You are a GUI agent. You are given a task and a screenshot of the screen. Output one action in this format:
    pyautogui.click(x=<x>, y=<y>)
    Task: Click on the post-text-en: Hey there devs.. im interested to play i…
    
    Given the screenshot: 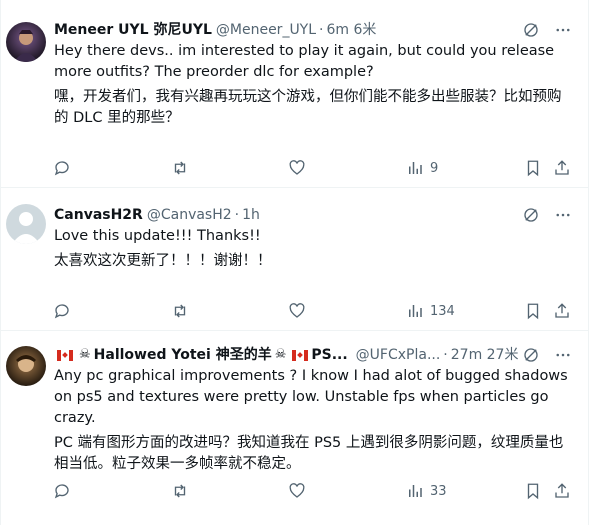 What is the action you would take?
    pyautogui.click(x=304, y=61)
    